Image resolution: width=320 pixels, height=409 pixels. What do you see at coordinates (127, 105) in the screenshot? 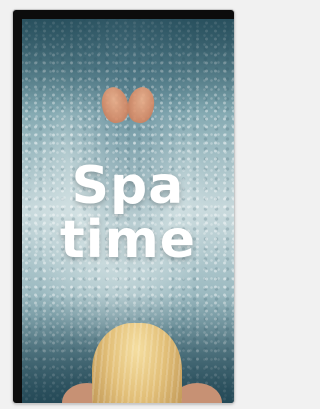
I see `feet` at bounding box center [127, 105].